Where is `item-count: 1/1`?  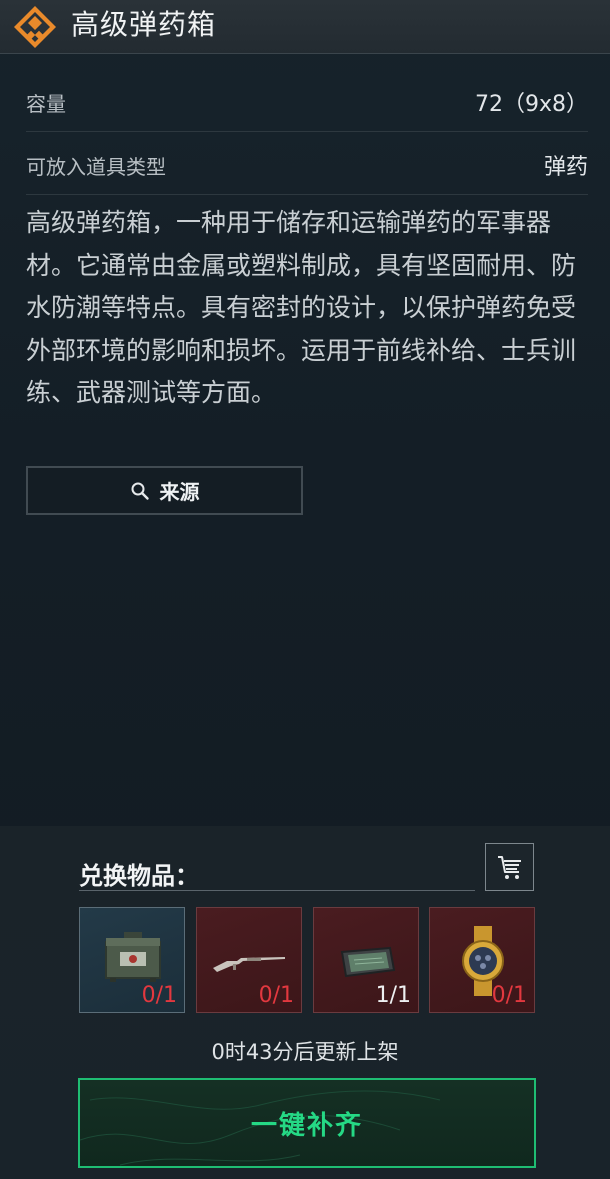
item-count: 1/1 is located at coordinates (393, 995).